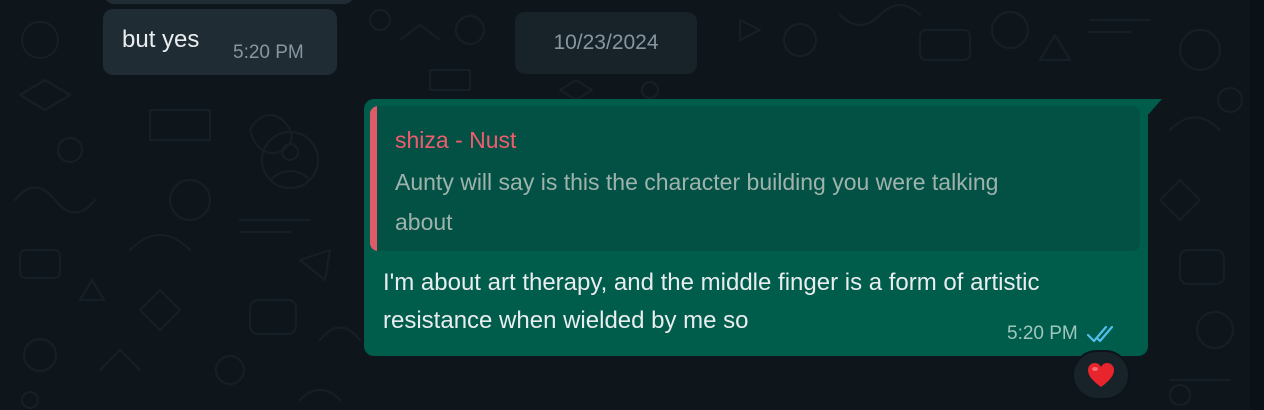 The width and height of the screenshot is (1264, 410). I want to click on quote-accent-bar, so click(373, 178).